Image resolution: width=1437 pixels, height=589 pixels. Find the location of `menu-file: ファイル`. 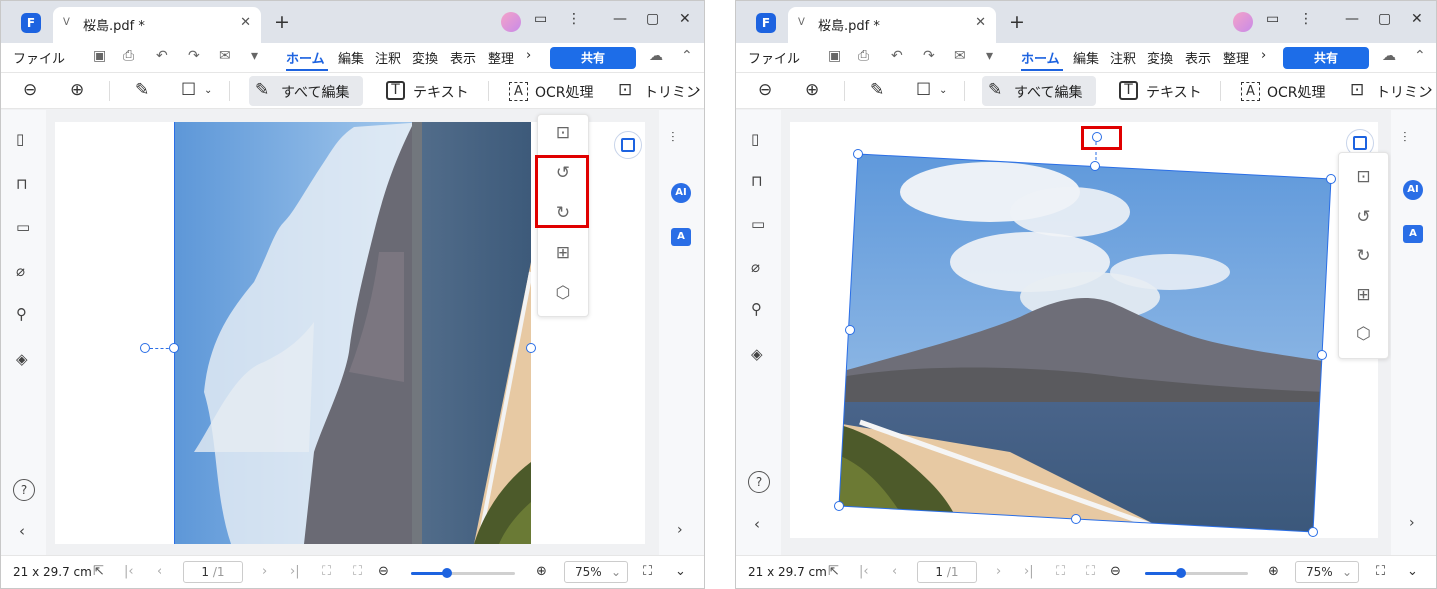

menu-file: ファイル is located at coordinates (39, 57).